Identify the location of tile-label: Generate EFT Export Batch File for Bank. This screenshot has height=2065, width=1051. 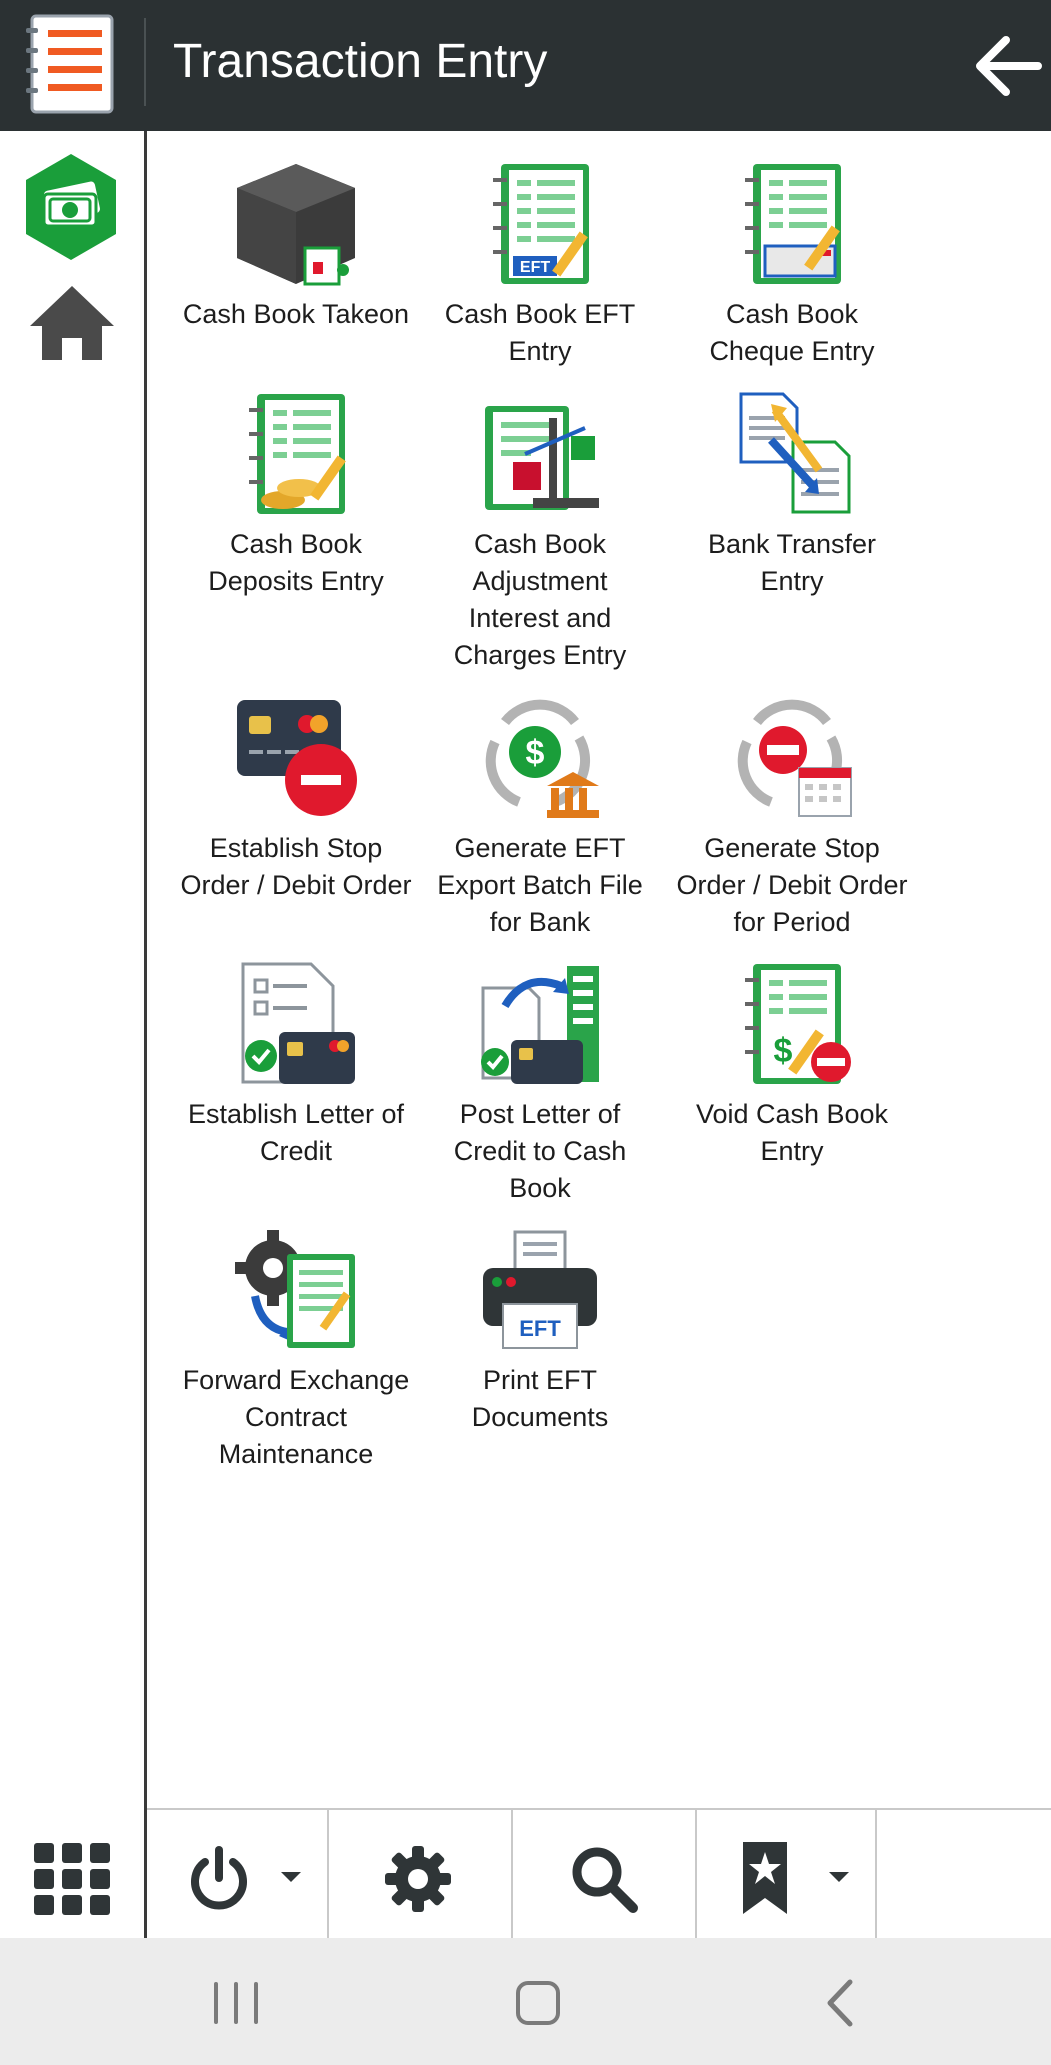
(540, 885).